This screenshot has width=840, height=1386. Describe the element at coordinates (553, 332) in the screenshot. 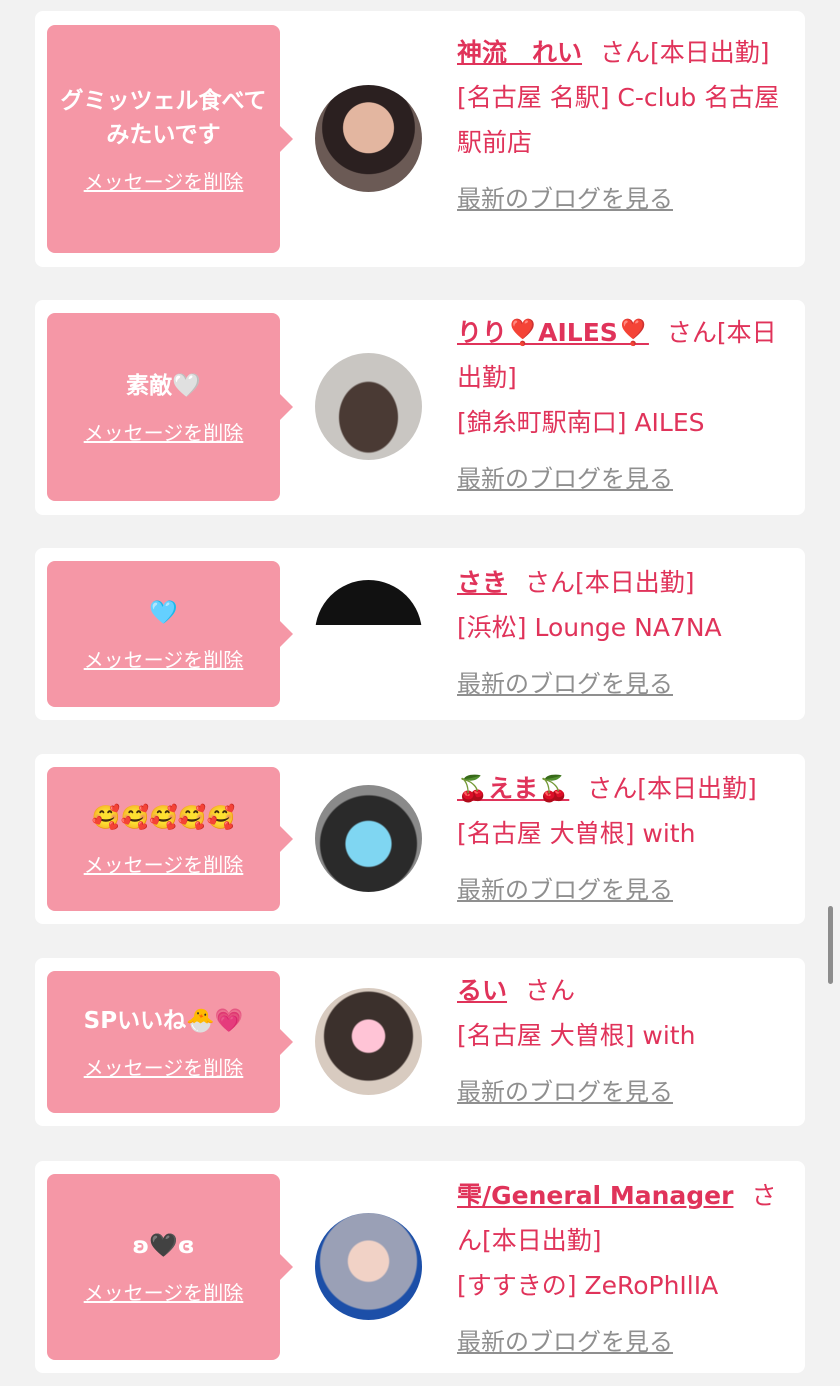

I see `cast-name-link: りり❣️AILES❣️` at that location.